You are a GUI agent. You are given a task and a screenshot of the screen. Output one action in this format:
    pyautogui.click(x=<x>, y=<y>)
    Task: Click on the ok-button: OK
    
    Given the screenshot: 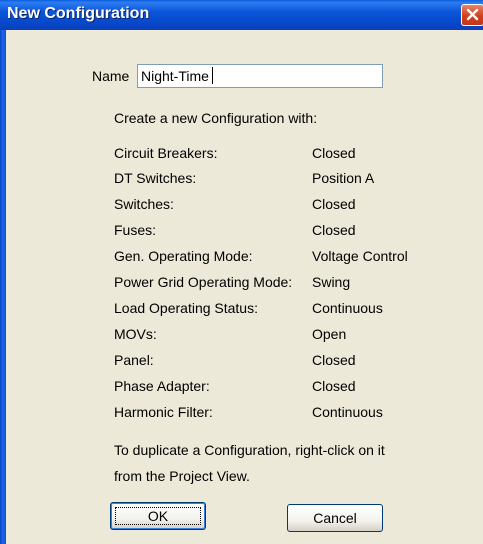 What is the action you would take?
    pyautogui.click(x=158, y=516)
    